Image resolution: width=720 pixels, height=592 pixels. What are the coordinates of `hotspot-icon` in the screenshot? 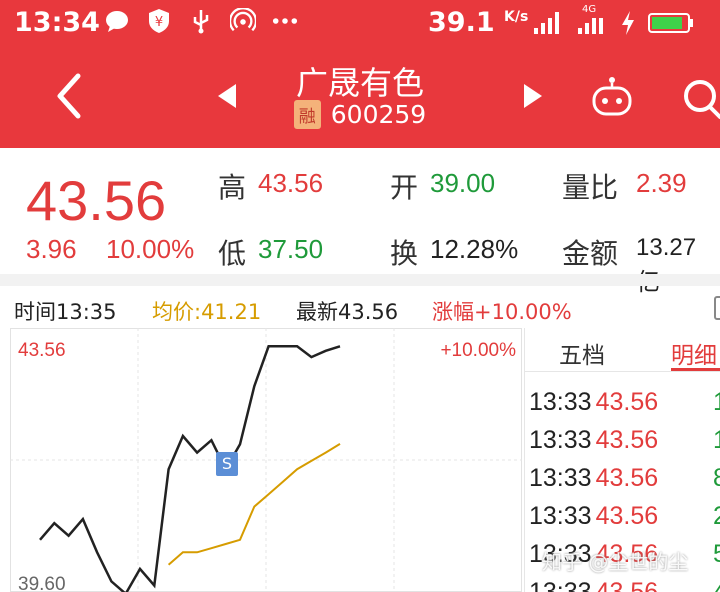 It's located at (243, 21).